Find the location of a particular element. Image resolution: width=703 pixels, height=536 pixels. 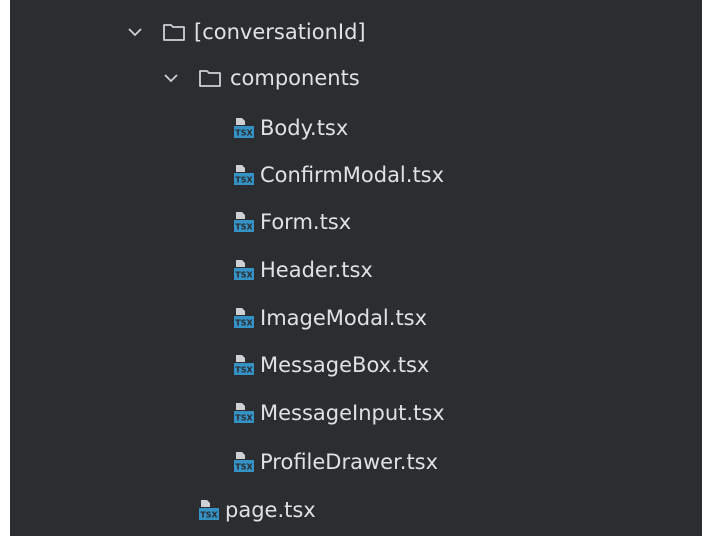

tree-folder-conversationid: [conversationId] is located at coordinates (356, 32).